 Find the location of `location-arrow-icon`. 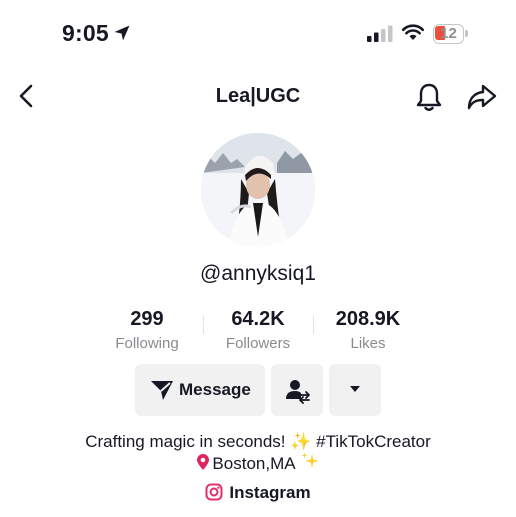

location-arrow-icon is located at coordinates (122, 33).